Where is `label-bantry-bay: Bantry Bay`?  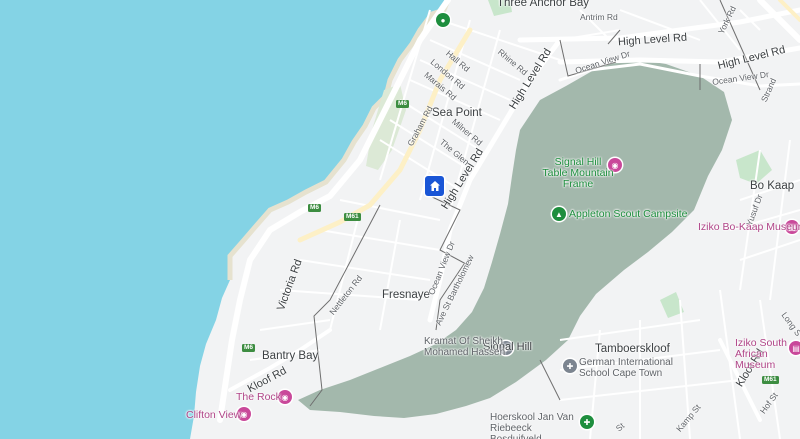 label-bantry-bay: Bantry Bay is located at coordinates (290, 356).